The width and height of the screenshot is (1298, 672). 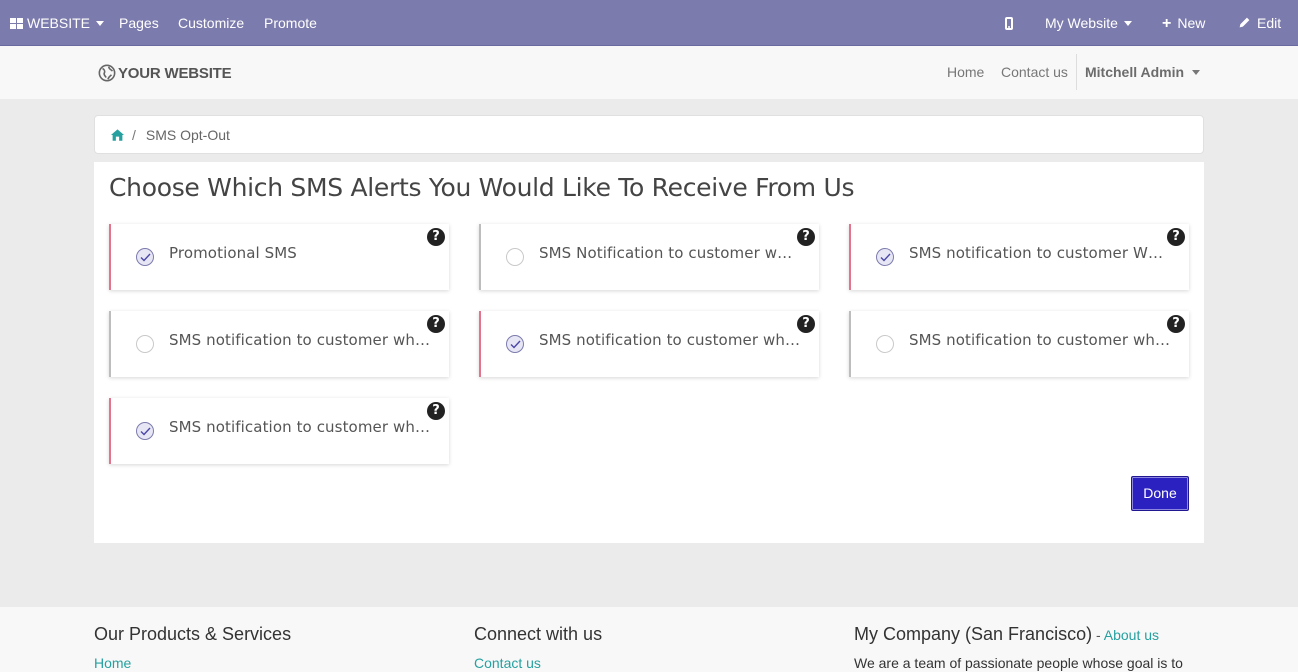 I want to click on edit-button: Edit, so click(x=1259, y=23).